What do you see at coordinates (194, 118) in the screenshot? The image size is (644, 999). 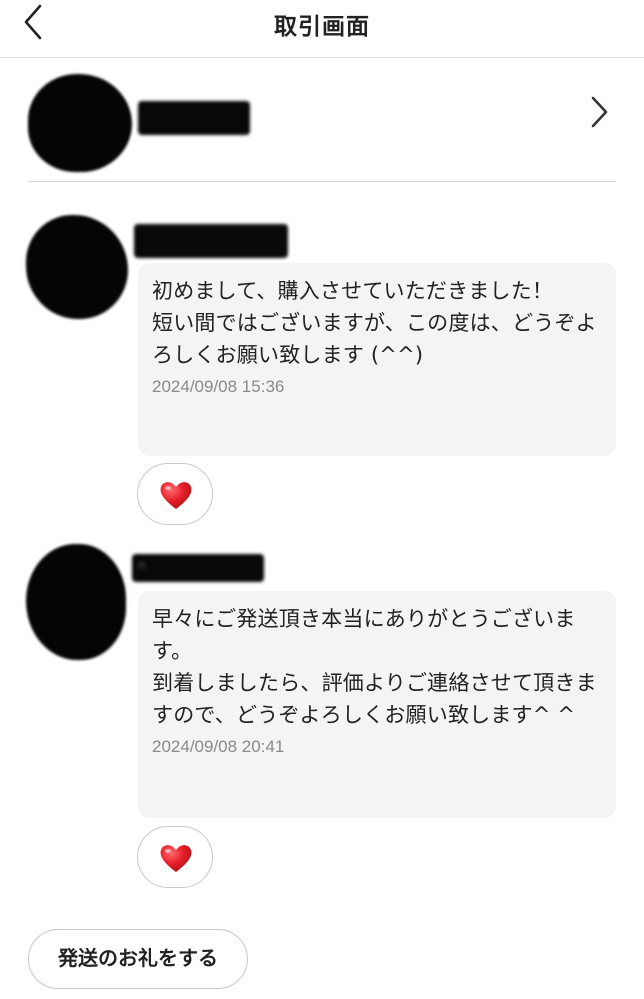 I see `partner-name-redacted` at bounding box center [194, 118].